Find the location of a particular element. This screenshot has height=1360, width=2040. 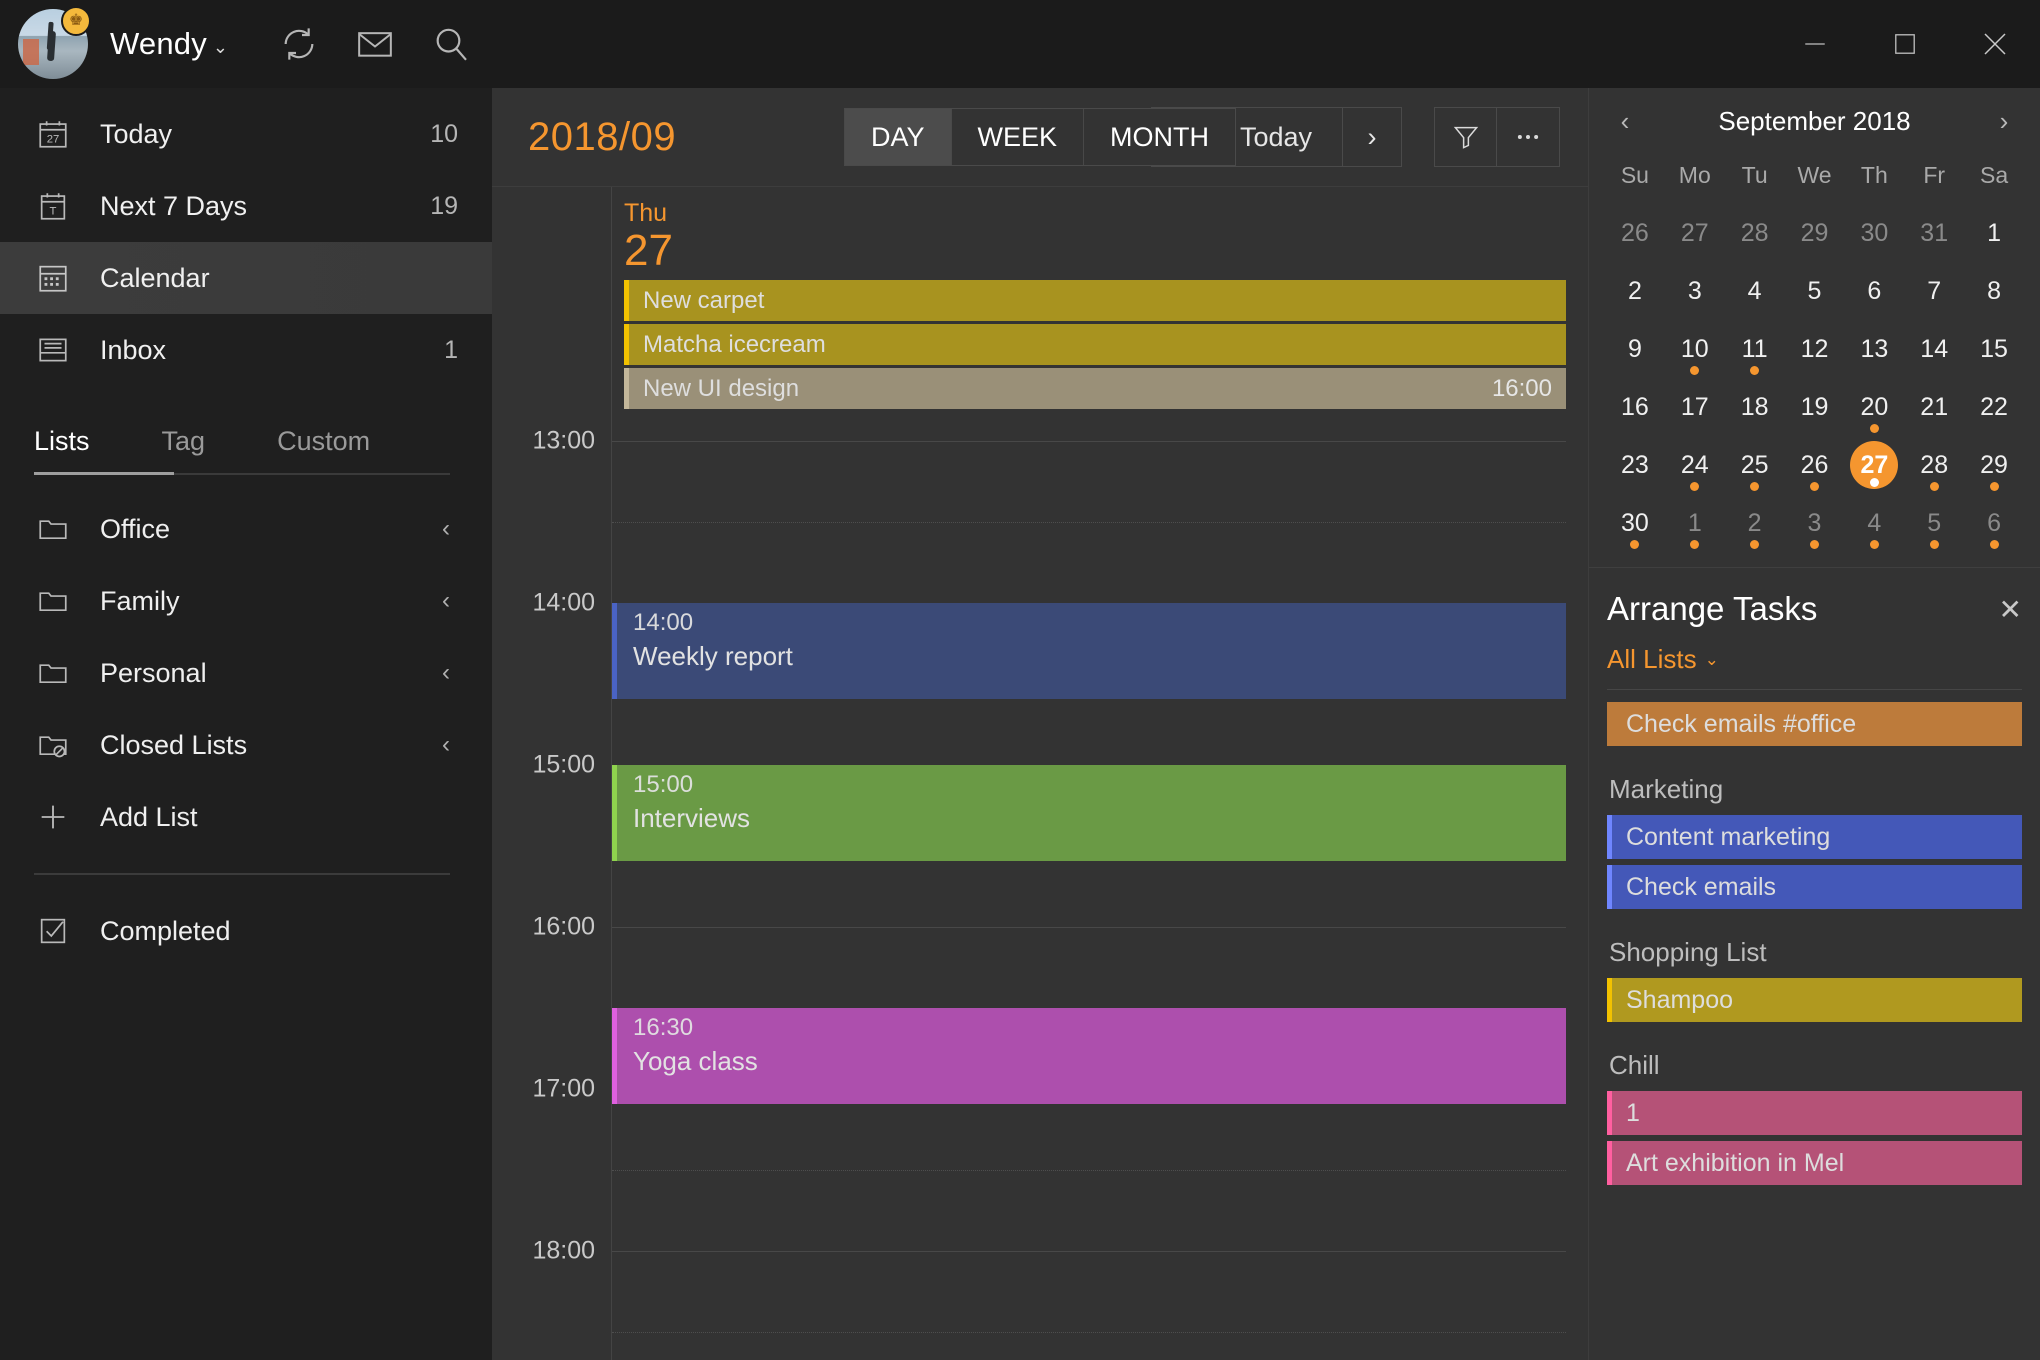

mini-calendar-day: 10 is located at coordinates (1695, 349).